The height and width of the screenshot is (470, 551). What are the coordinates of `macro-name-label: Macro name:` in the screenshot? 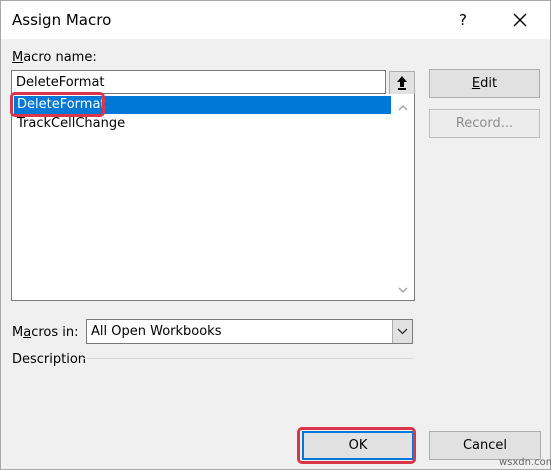 It's located at (54, 57).